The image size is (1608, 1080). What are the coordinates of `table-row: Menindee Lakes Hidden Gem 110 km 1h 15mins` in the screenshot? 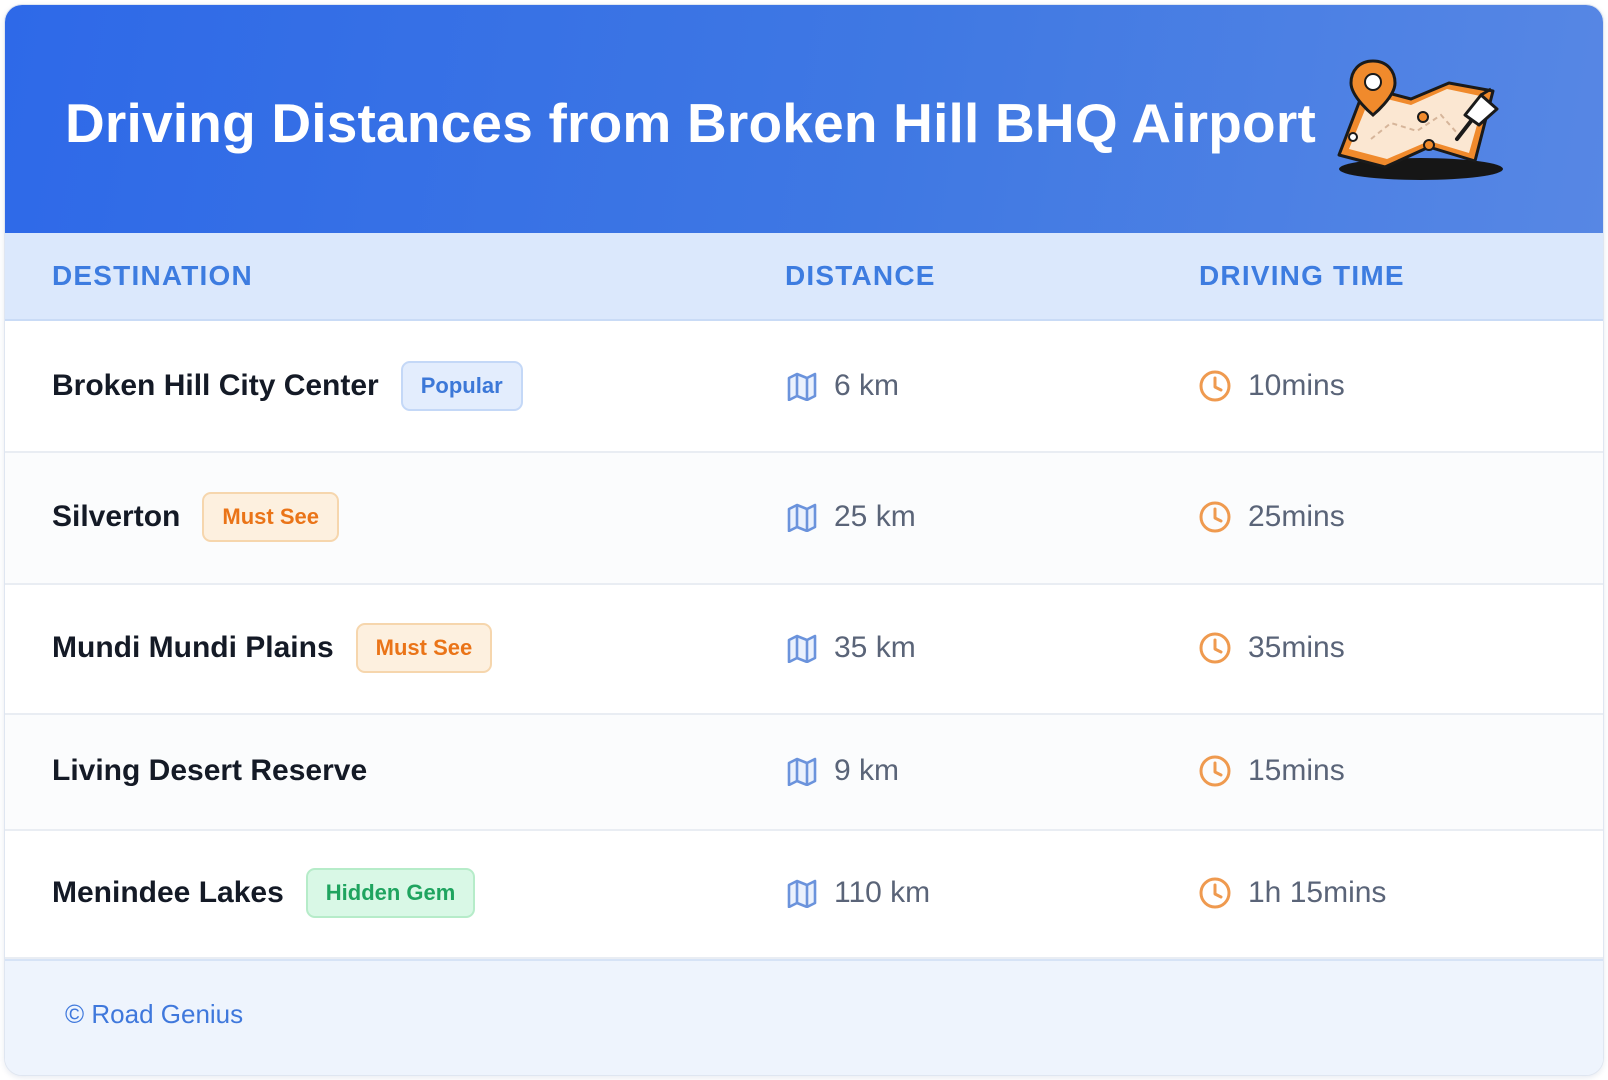 It's located at (804, 895).